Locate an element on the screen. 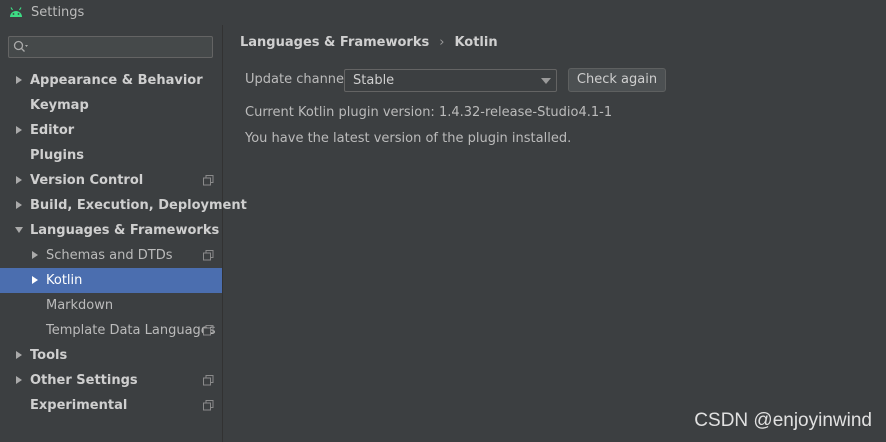 The height and width of the screenshot is (442, 886). sidebar-item-keymap: Keymap is located at coordinates (111, 105).